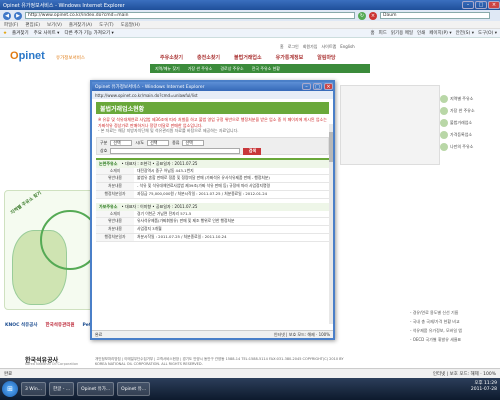 The width and height of the screenshot is (500, 400). I want to click on quick-item: 불법거래업소, so click(470, 123).